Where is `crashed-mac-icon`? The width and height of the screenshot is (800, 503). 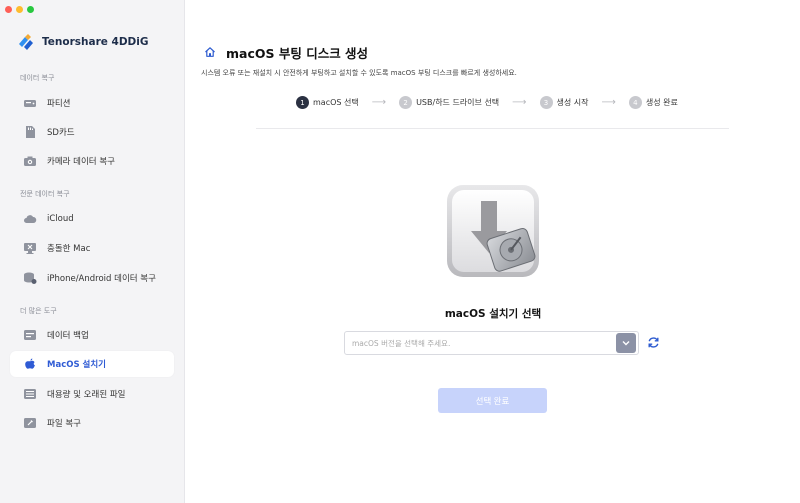
crashed-mac-icon is located at coordinates (30, 248).